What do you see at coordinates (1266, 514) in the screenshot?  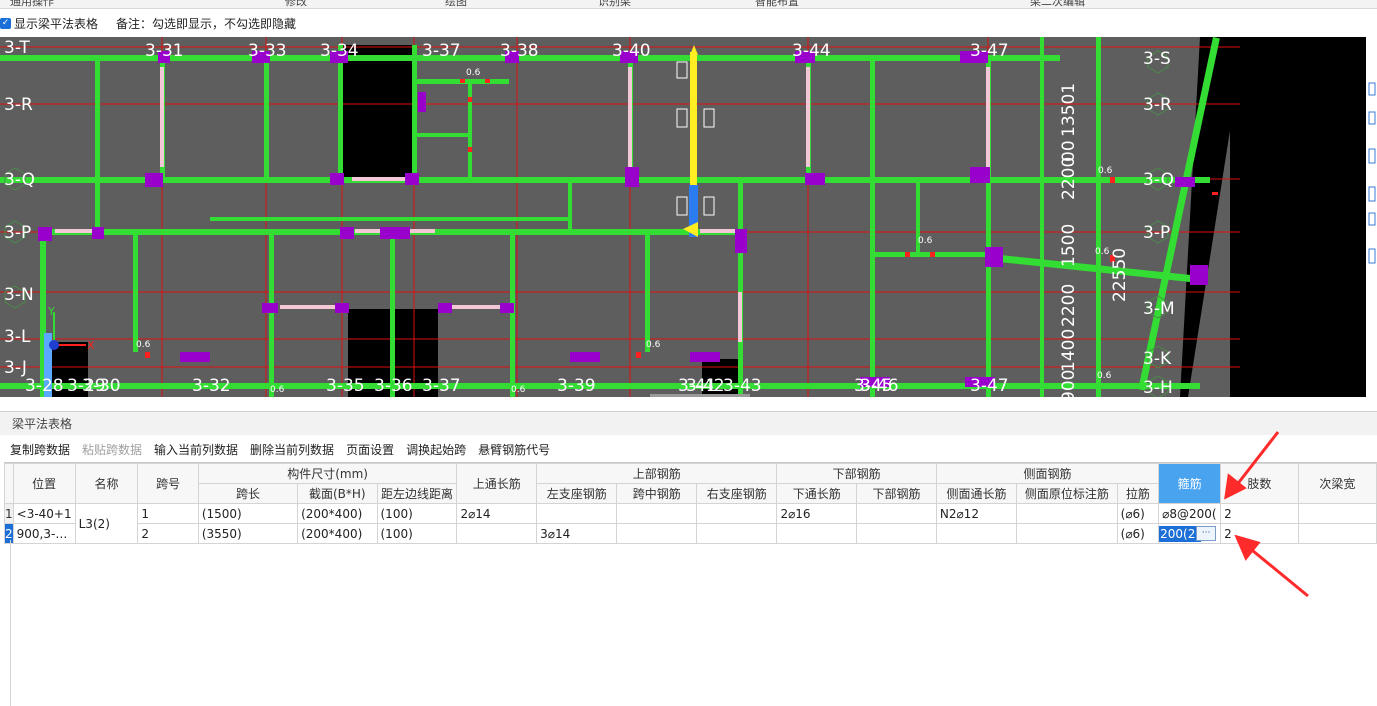 I see `annotation-arrows` at bounding box center [1266, 514].